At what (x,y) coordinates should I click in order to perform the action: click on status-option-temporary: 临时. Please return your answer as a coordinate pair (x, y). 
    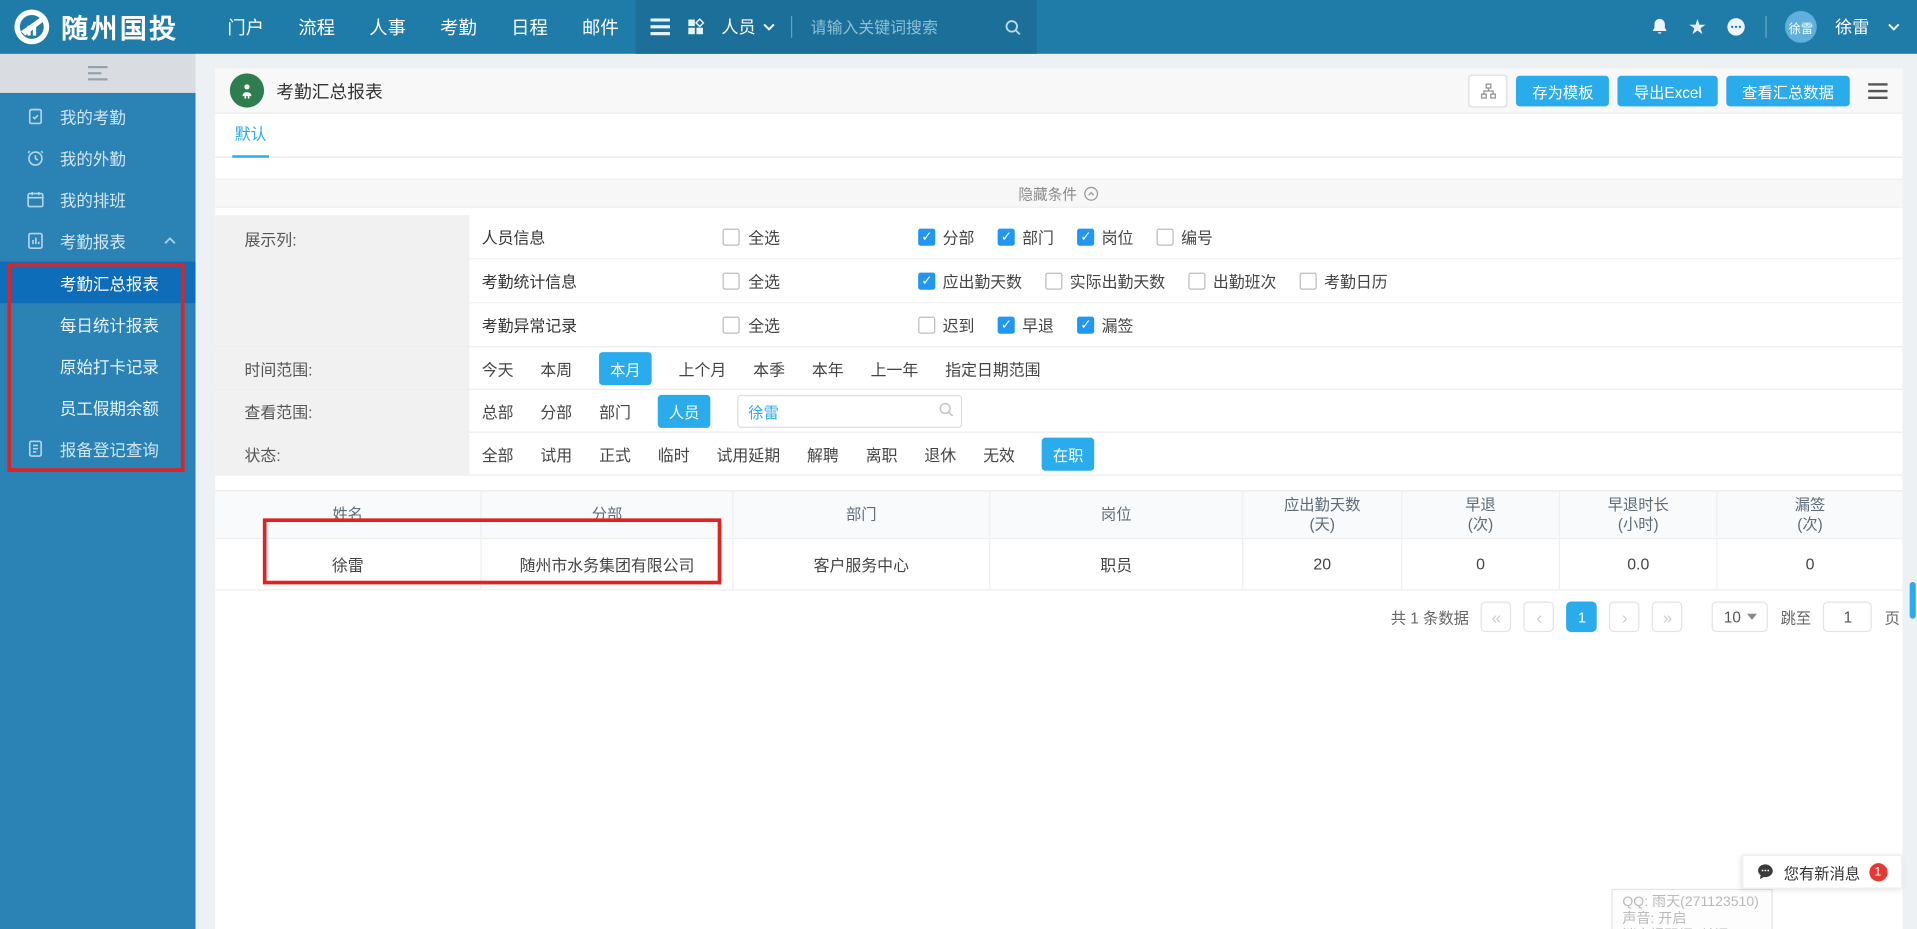
    Looking at the image, I should click on (674, 453).